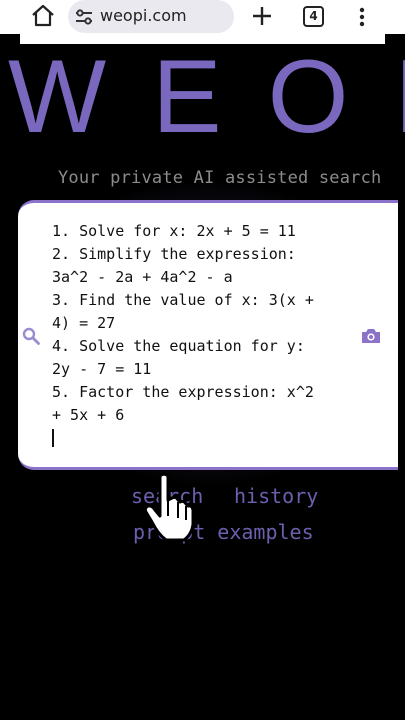 The height and width of the screenshot is (720, 405). What do you see at coordinates (143, 16) in the screenshot?
I see `url-text: weopi.com` at bounding box center [143, 16].